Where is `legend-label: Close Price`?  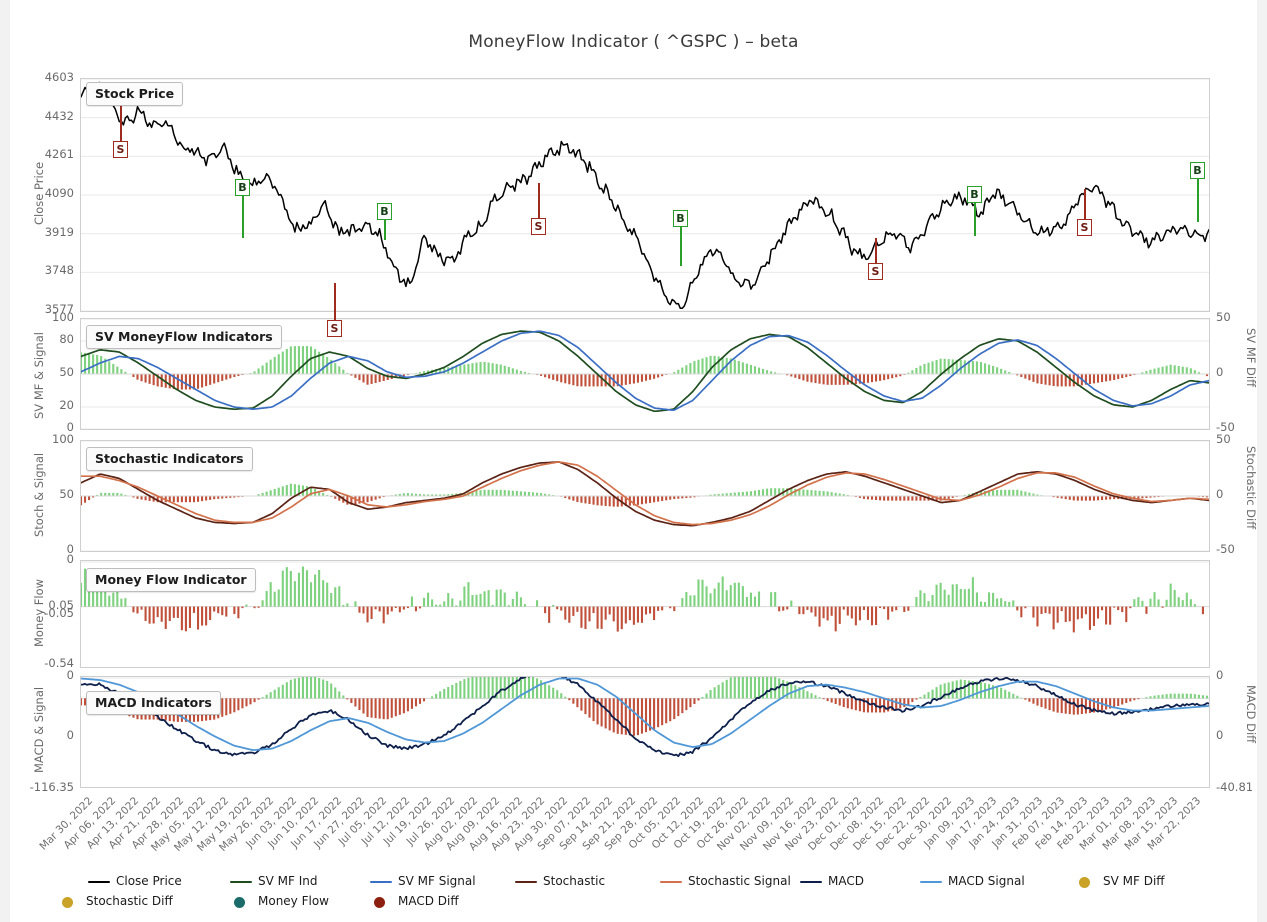
legend-label: Close Price is located at coordinates (149, 881).